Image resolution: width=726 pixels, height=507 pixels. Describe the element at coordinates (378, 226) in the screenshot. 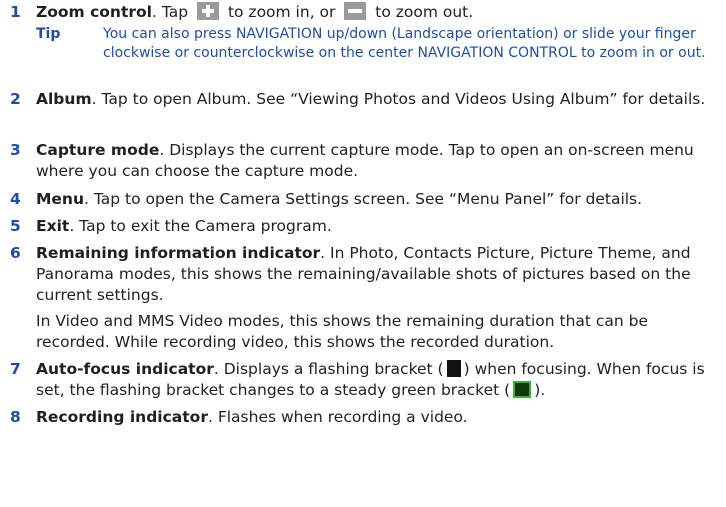

I see `item-body: Exit. Tap to exit the Camera program.` at that location.